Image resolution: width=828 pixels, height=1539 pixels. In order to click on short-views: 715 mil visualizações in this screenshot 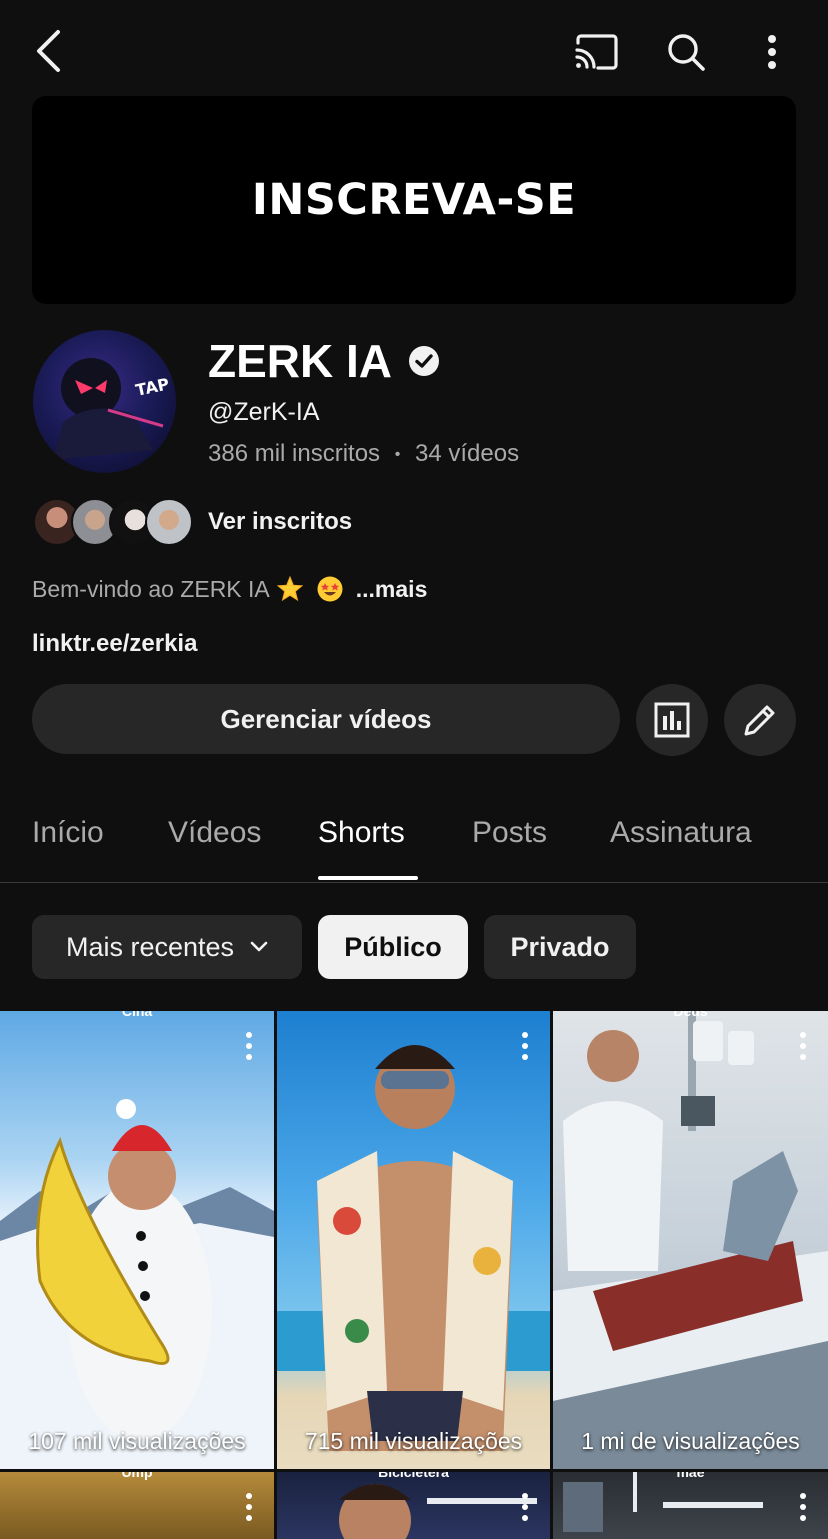, I will do `click(413, 1441)`.